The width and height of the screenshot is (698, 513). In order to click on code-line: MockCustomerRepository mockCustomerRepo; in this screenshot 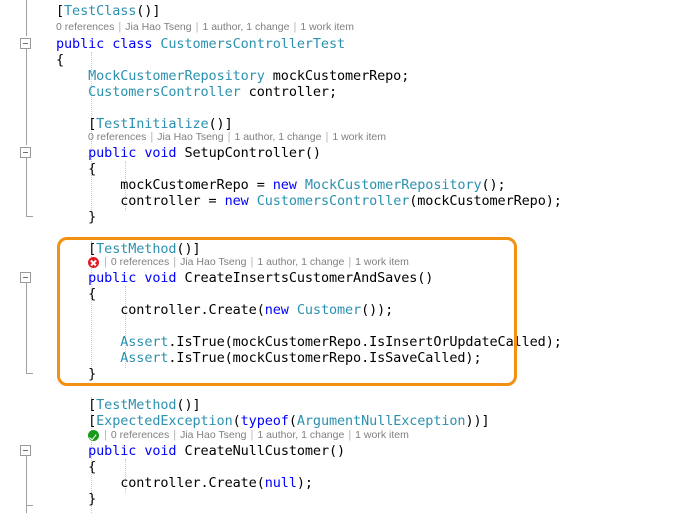, I will do `click(232, 76)`.